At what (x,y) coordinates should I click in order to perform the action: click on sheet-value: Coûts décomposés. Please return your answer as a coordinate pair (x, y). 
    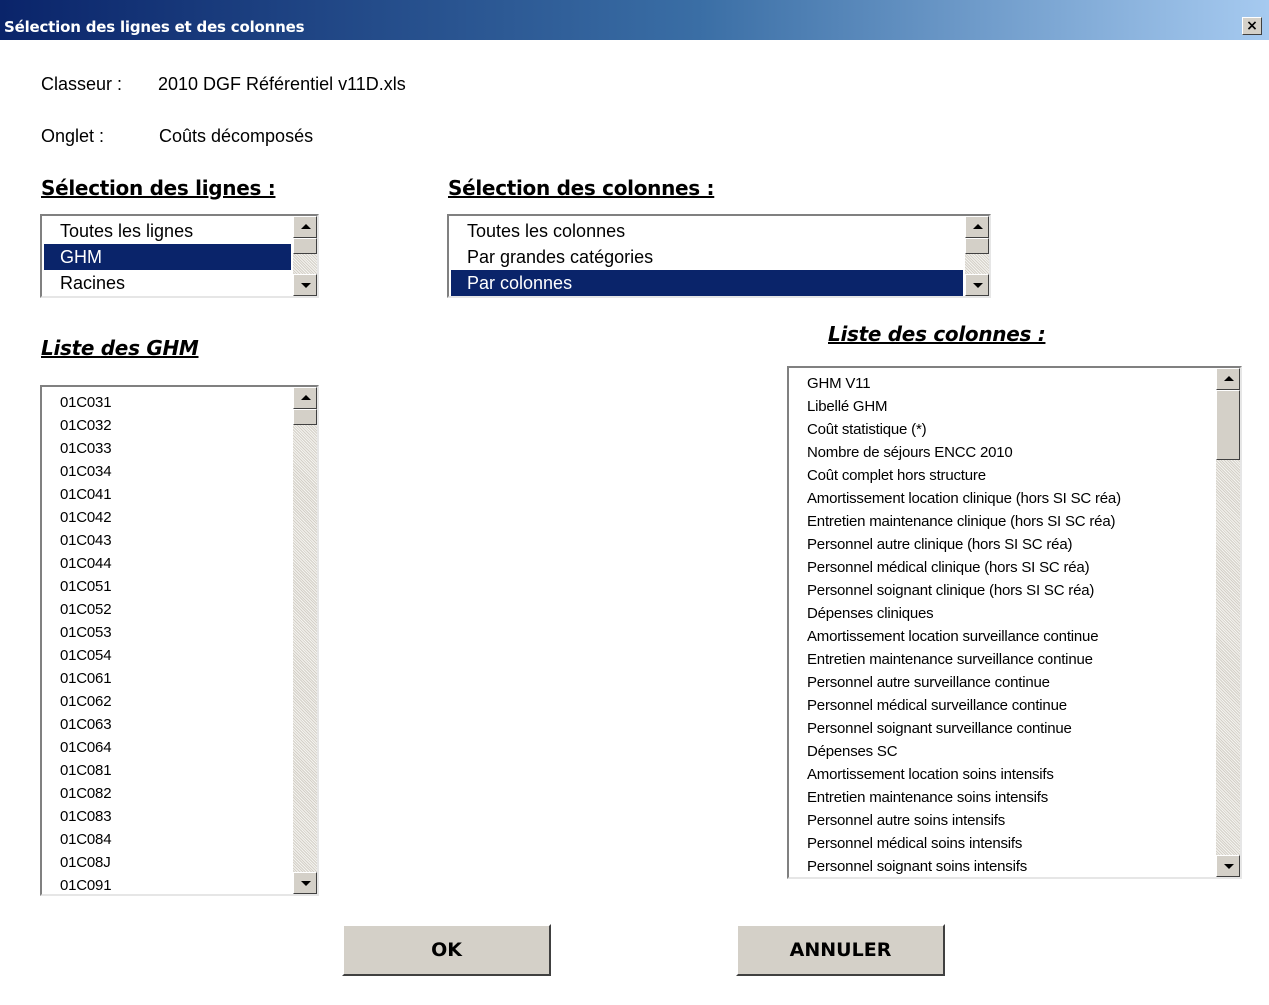
    Looking at the image, I should click on (236, 136).